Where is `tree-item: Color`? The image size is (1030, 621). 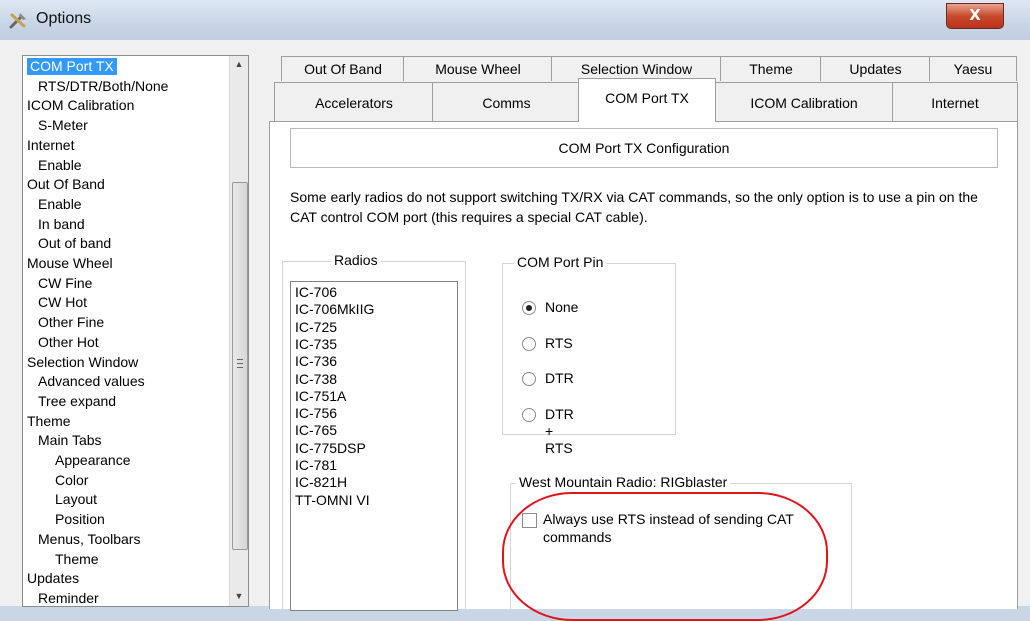 tree-item: Color is located at coordinates (71, 480).